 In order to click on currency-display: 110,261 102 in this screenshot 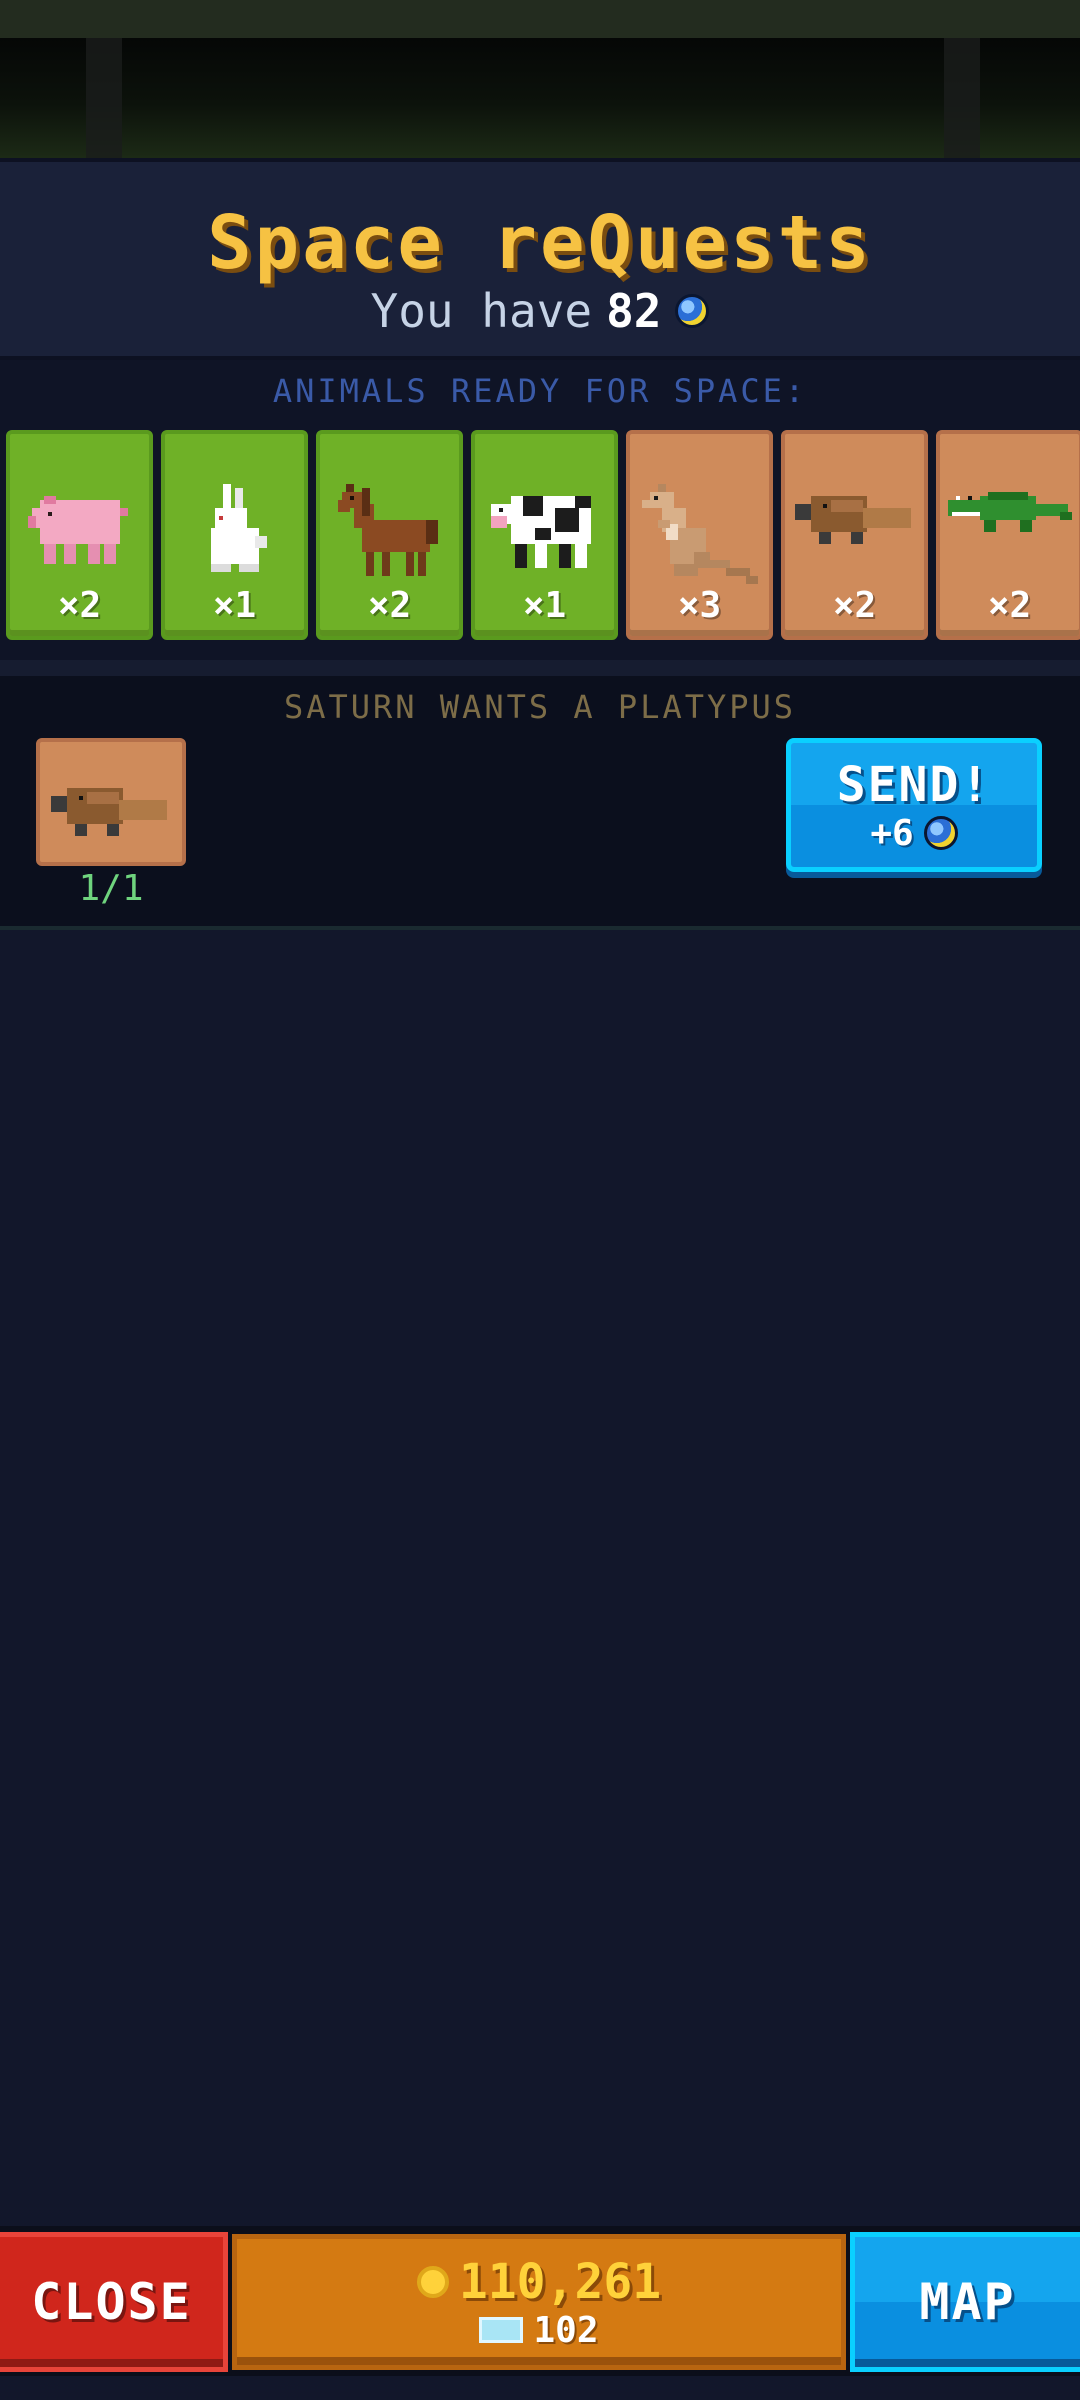, I will do `click(539, 2302)`.